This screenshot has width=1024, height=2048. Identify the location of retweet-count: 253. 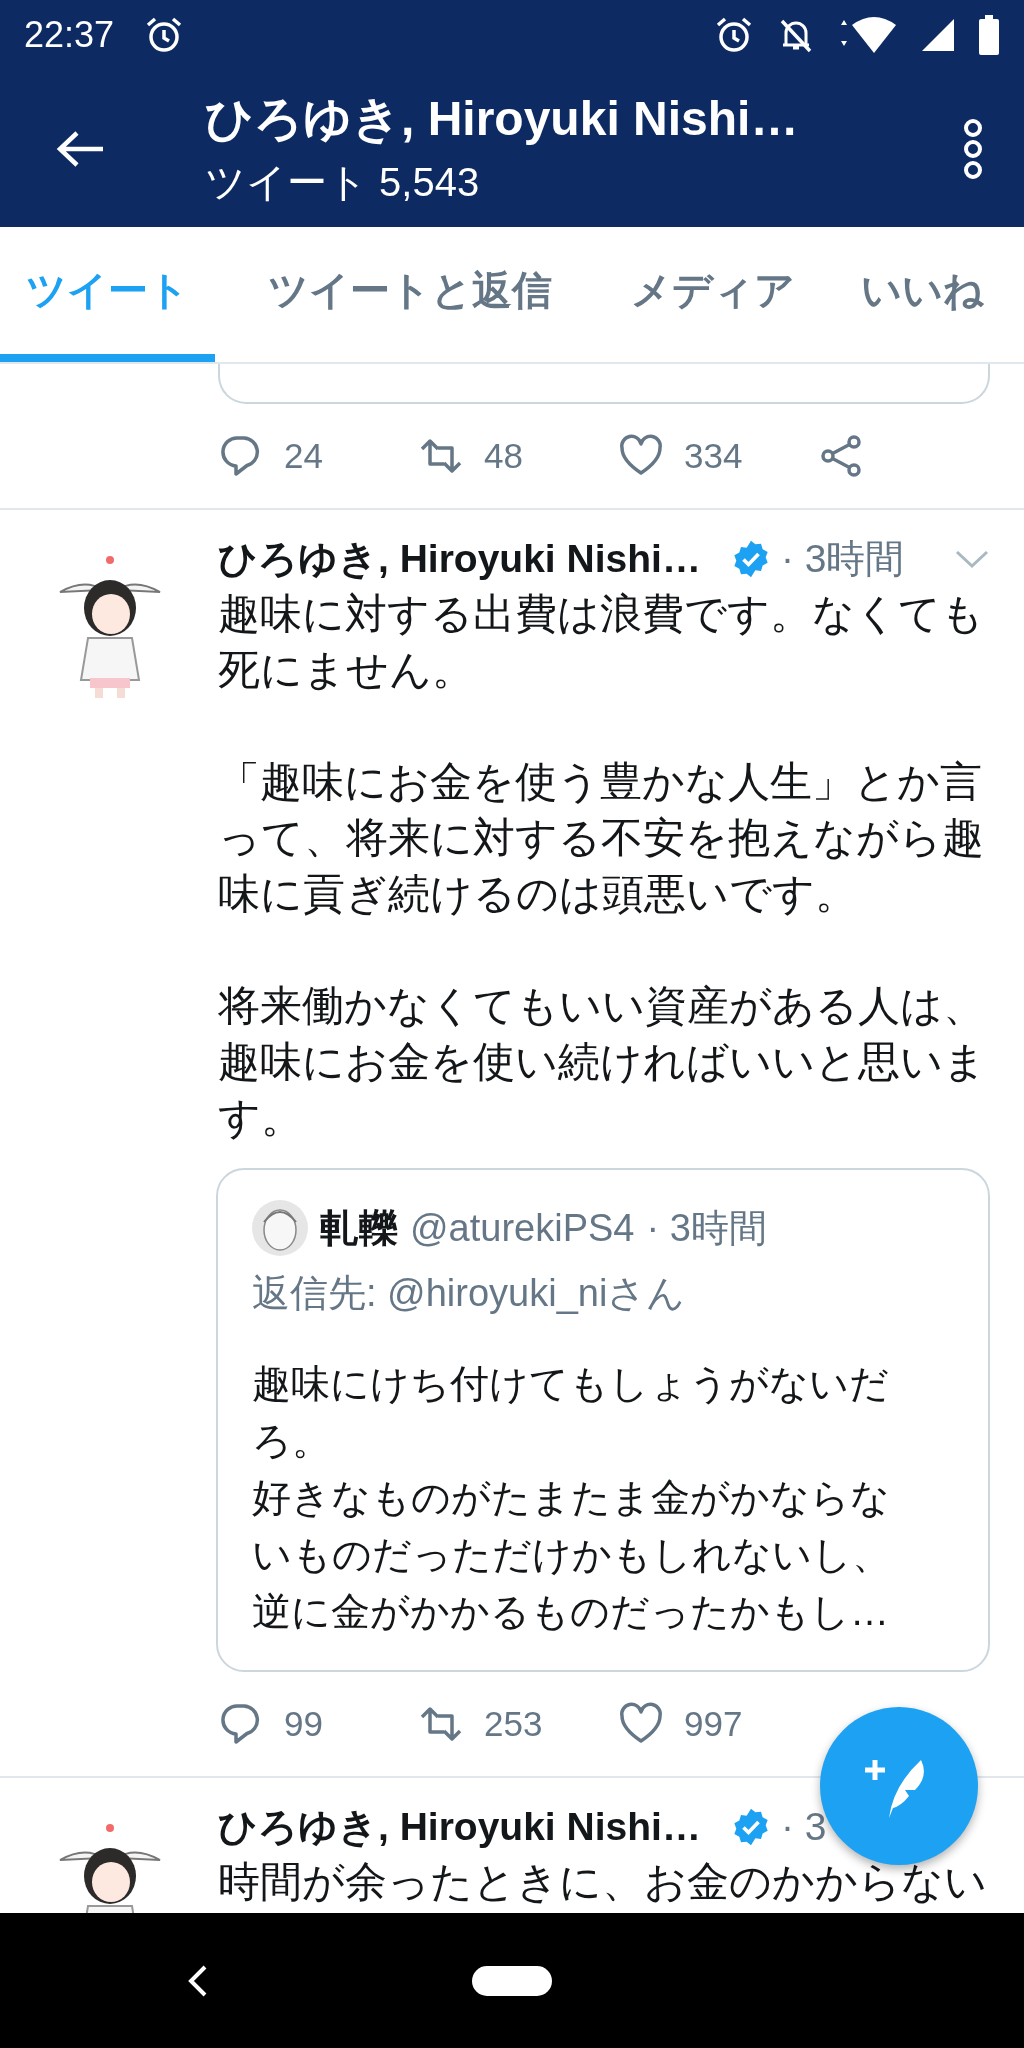
(513, 1724).